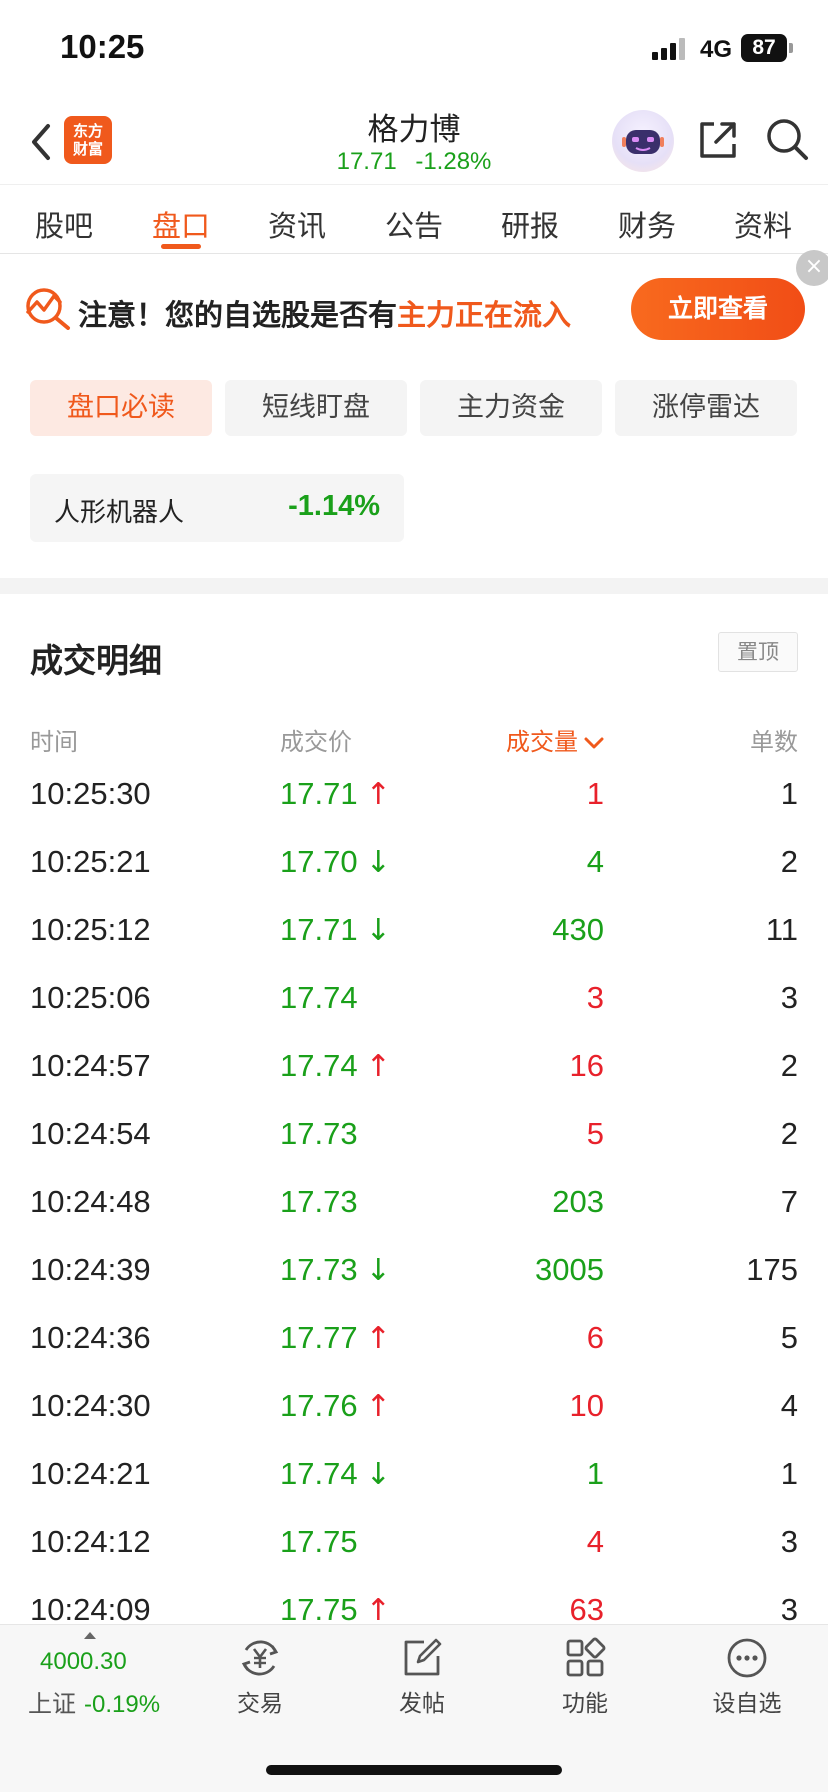 The height and width of the screenshot is (1792, 828). What do you see at coordinates (718, 309) in the screenshot?
I see `view-now-button: 立即查看` at bounding box center [718, 309].